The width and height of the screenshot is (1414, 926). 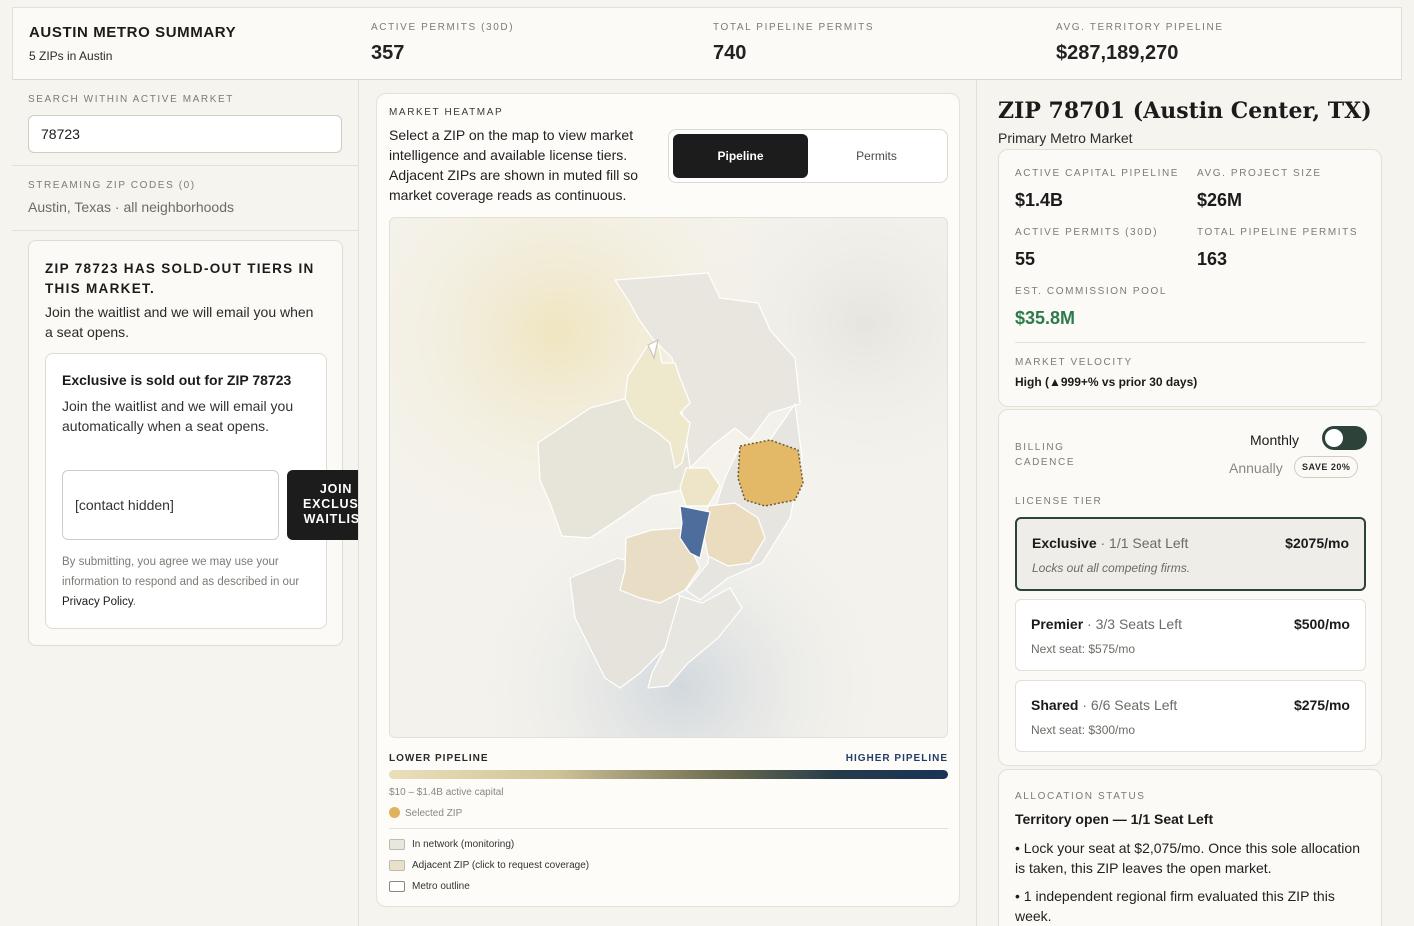 What do you see at coordinates (1065, 138) in the screenshot?
I see `zip-subtitle: Primary Metro Market` at bounding box center [1065, 138].